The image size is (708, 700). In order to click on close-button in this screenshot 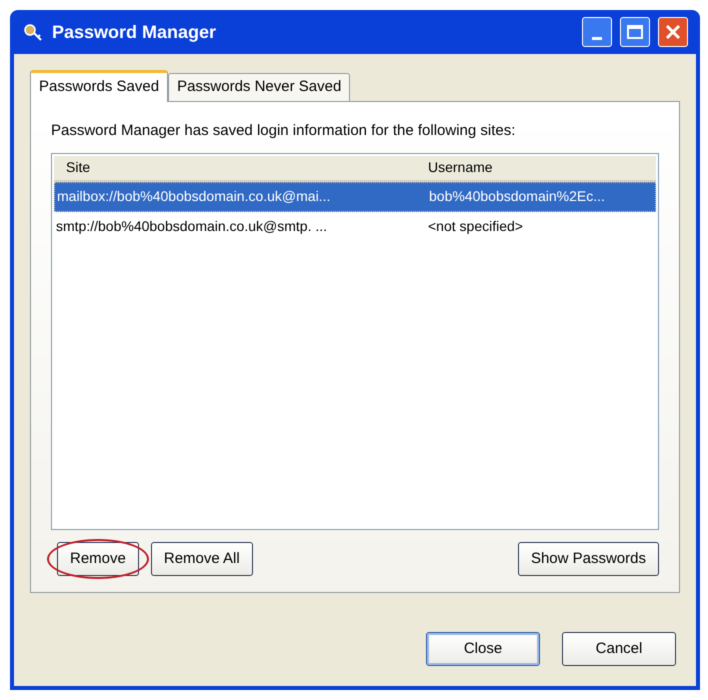, I will do `click(673, 32)`.